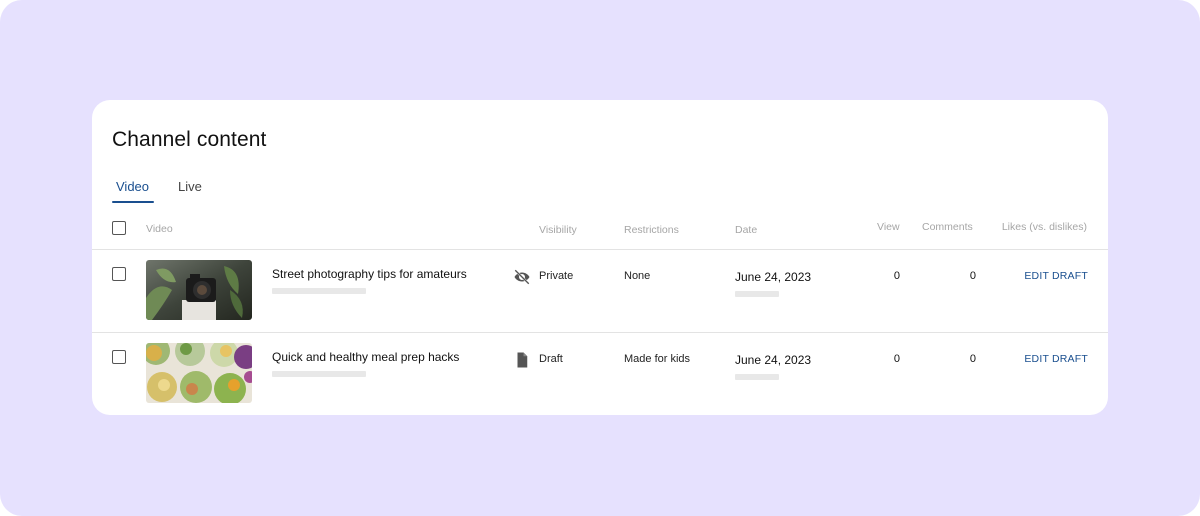 The width and height of the screenshot is (1200, 516). What do you see at coordinates (159, 229) in the screenshot?
I see `header-video: Video` at bounding box center [159, 229].